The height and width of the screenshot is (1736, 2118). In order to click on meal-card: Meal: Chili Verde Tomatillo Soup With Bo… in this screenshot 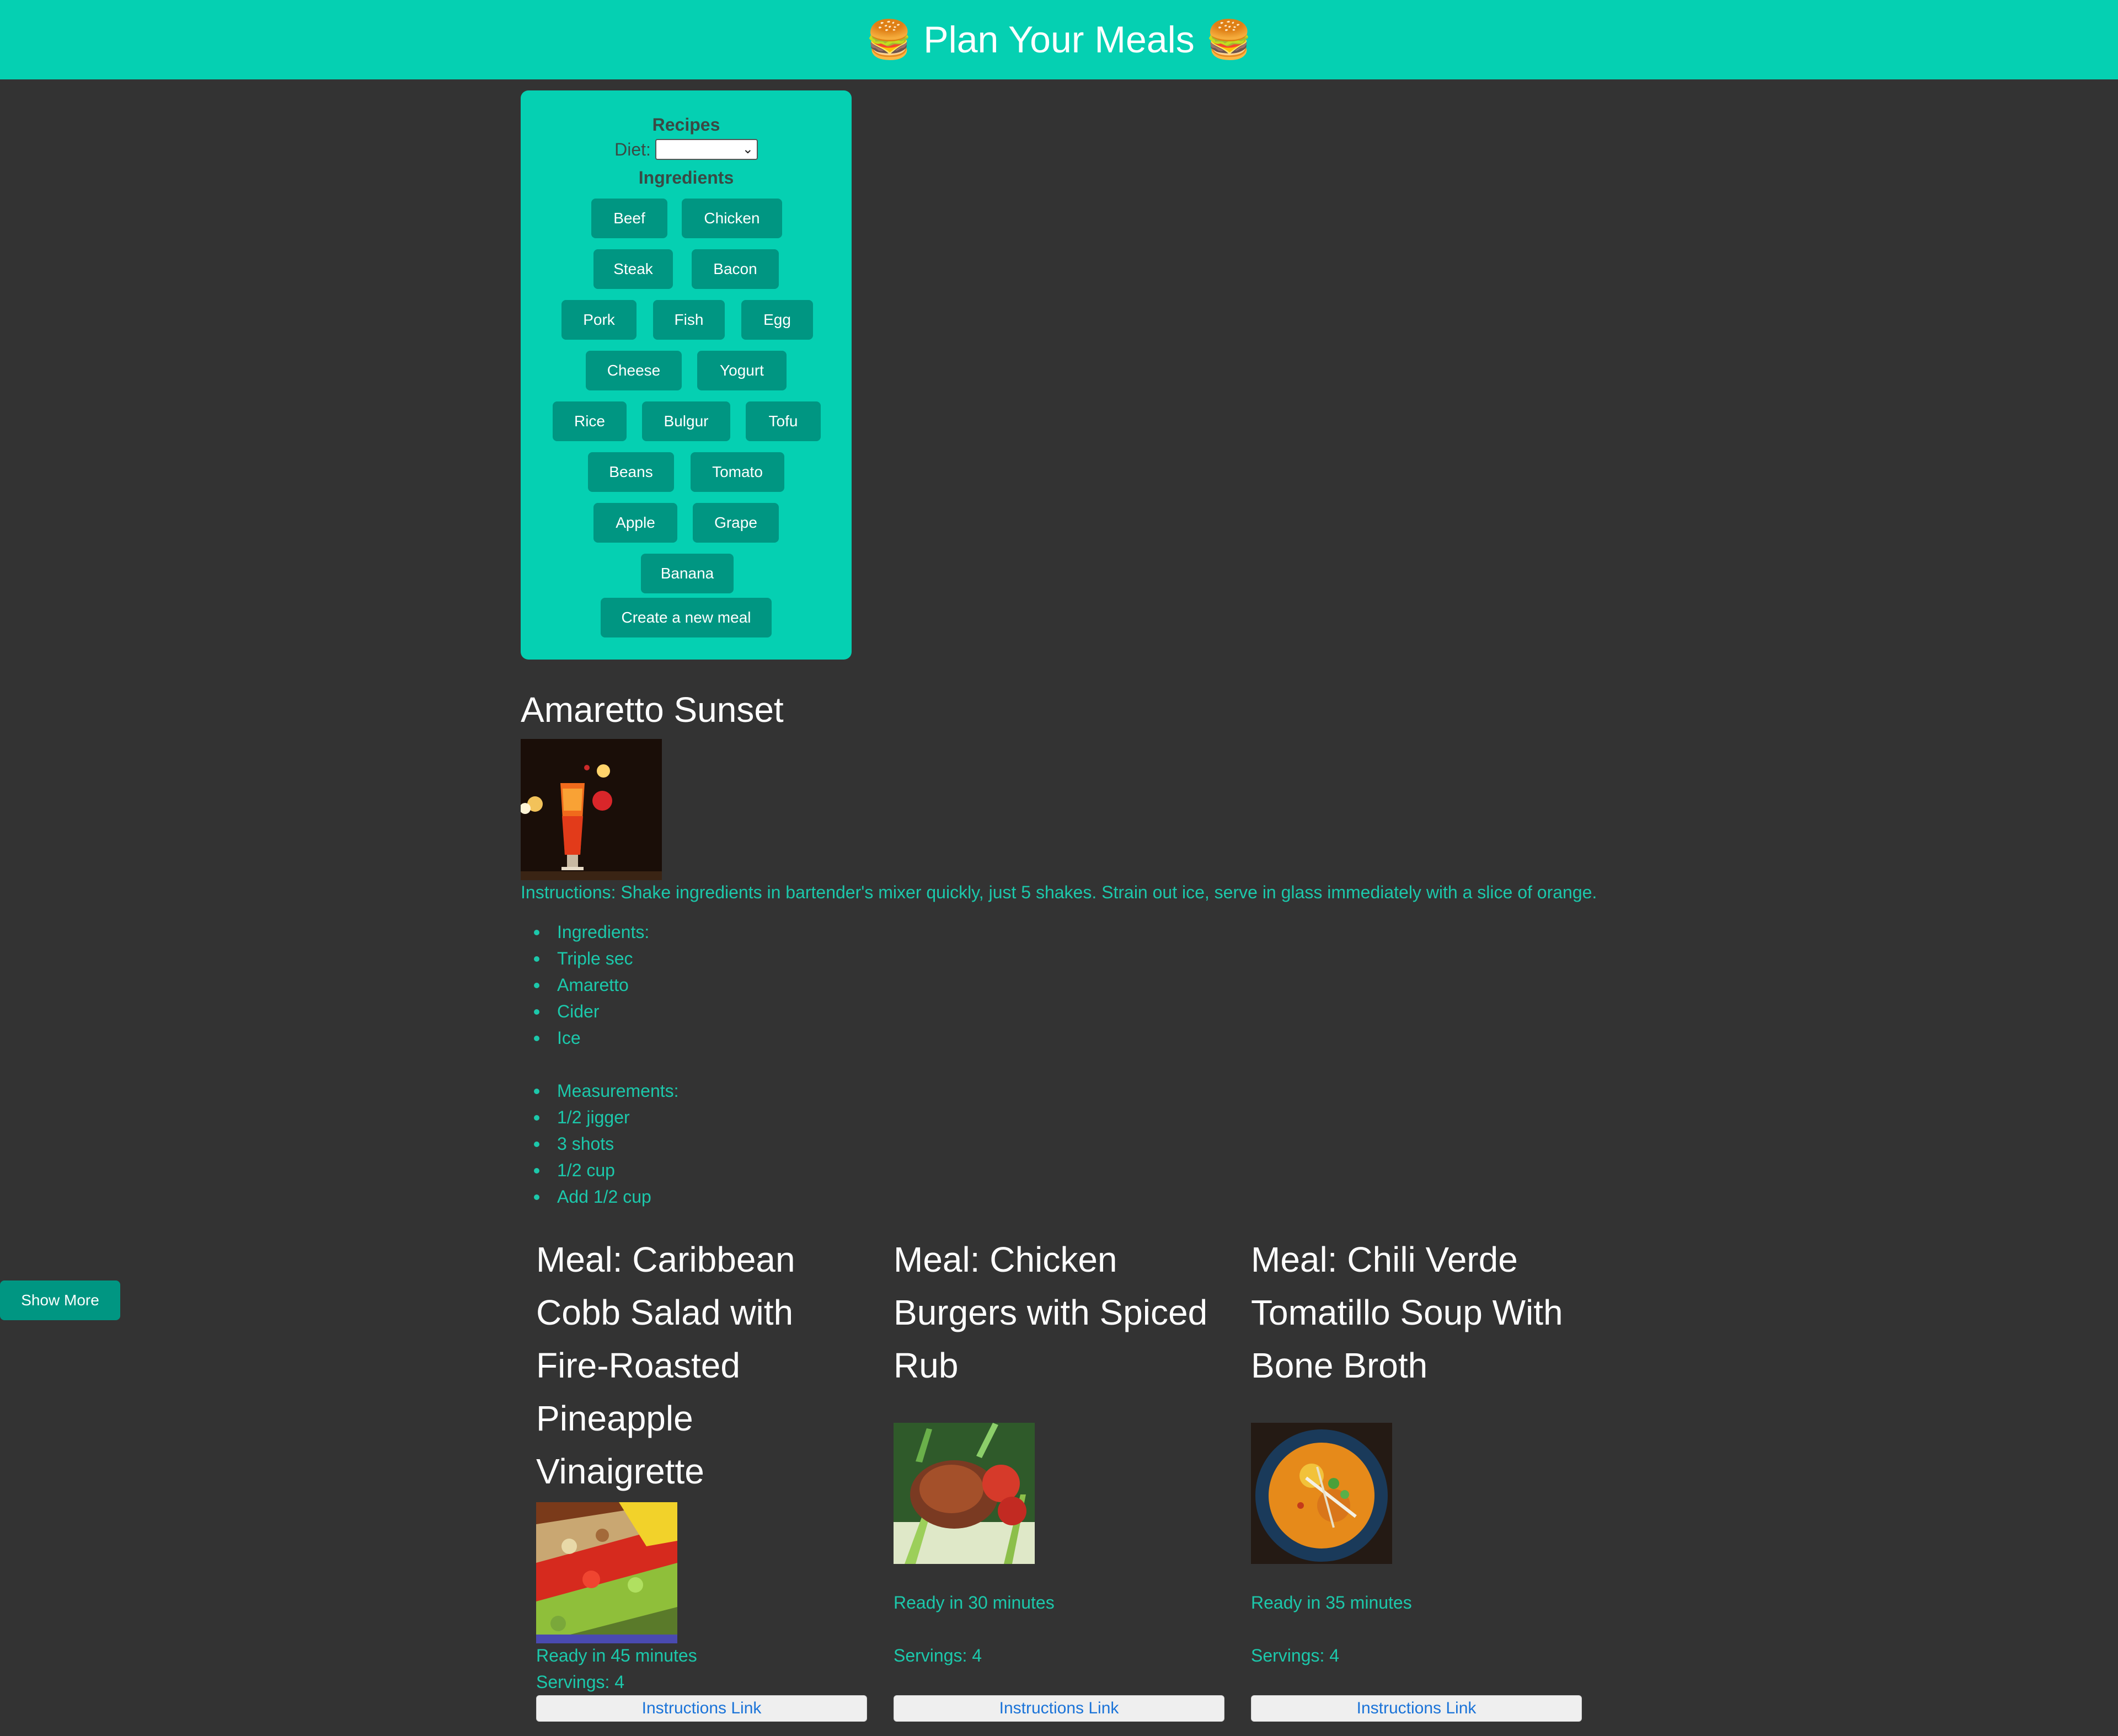, I will do `click(1416, 1313)`.